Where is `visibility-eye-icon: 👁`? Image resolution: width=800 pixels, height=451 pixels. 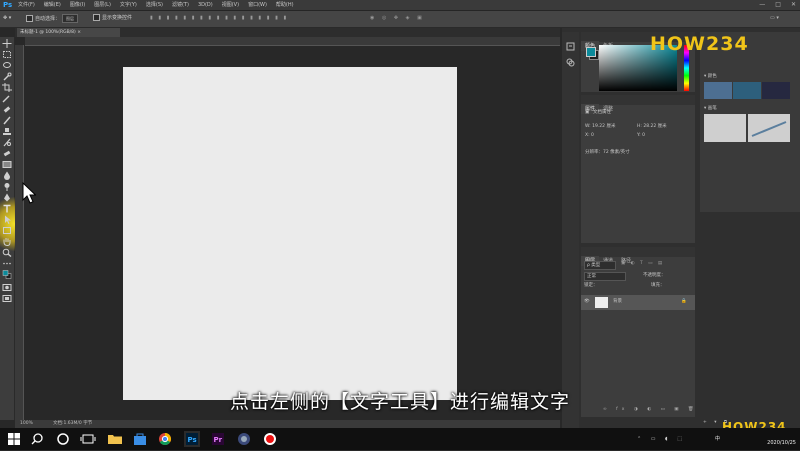
visibility-eye-icon: 👁 is located at coordinates (587, 302).